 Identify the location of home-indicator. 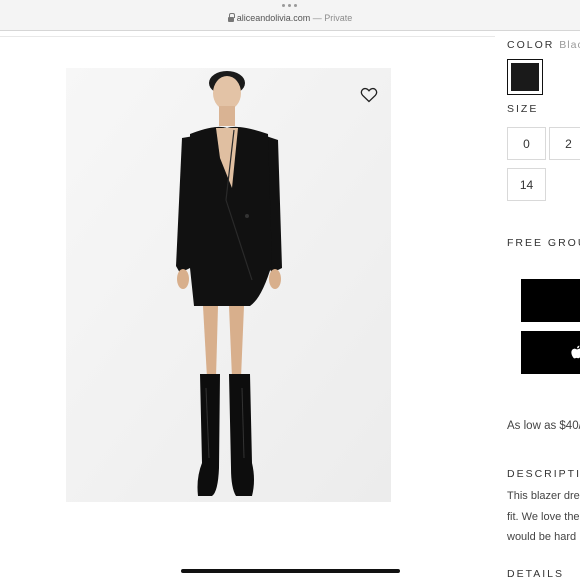
(290, 571).